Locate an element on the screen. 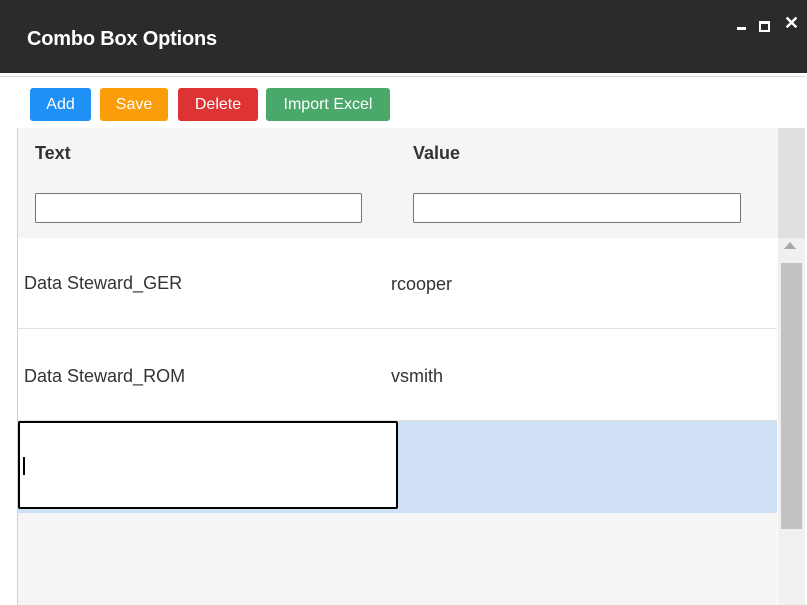 This screenshot has height=605, width=807. column-header-text: Text is located at coordinates (53, 153).